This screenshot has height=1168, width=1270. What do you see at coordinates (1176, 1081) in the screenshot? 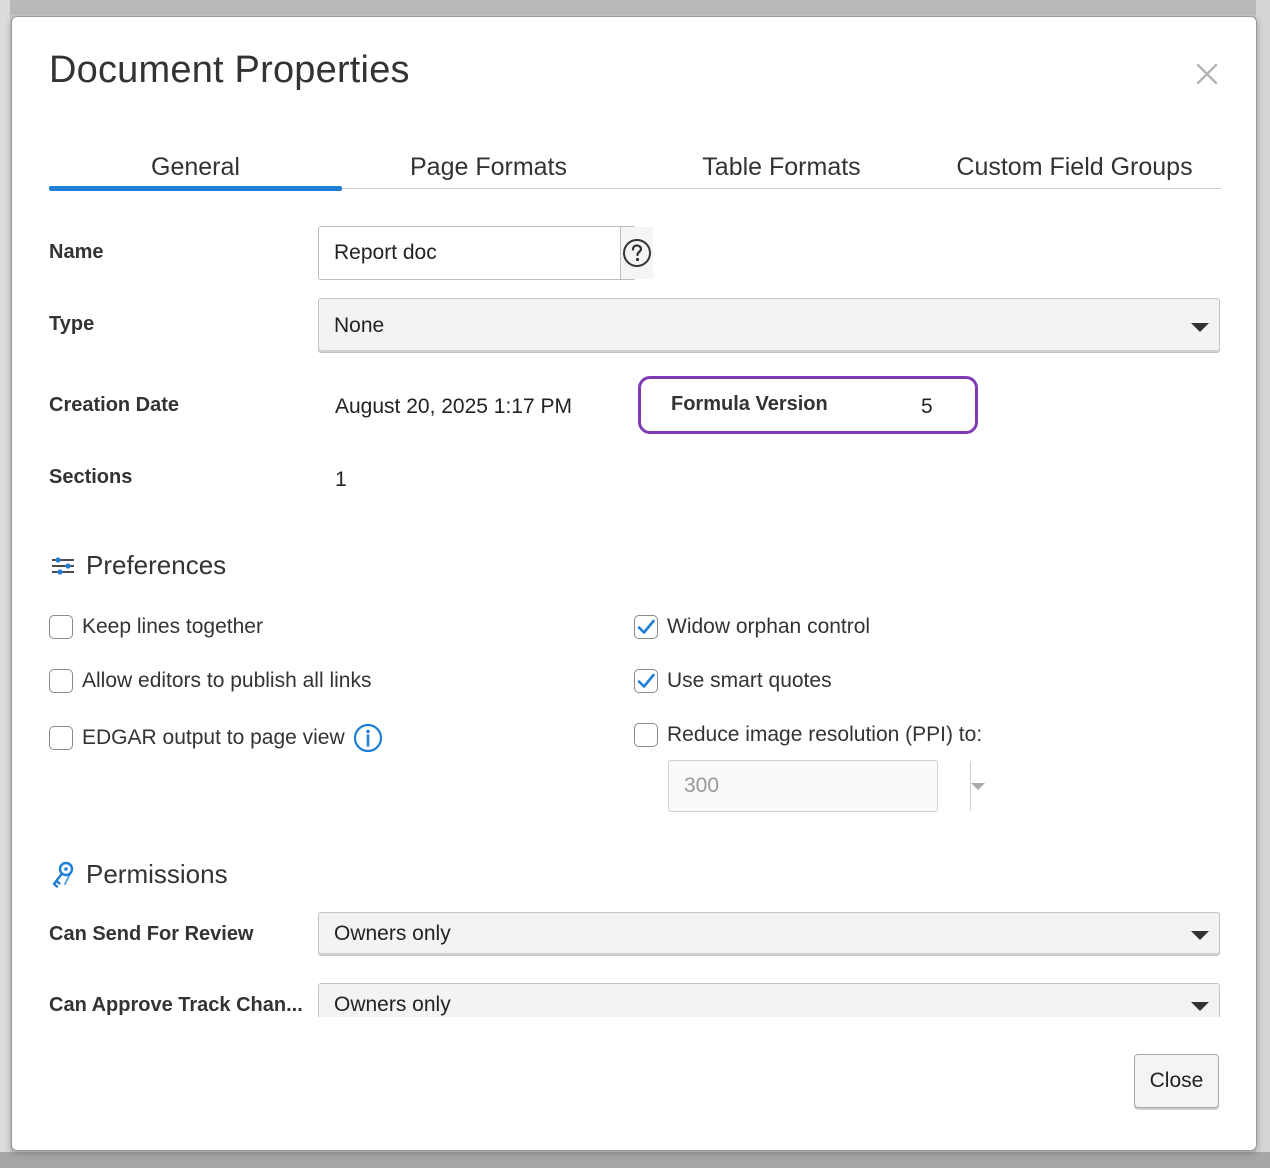
I see `close-button: Close` at bounding box center [1176, 1081].